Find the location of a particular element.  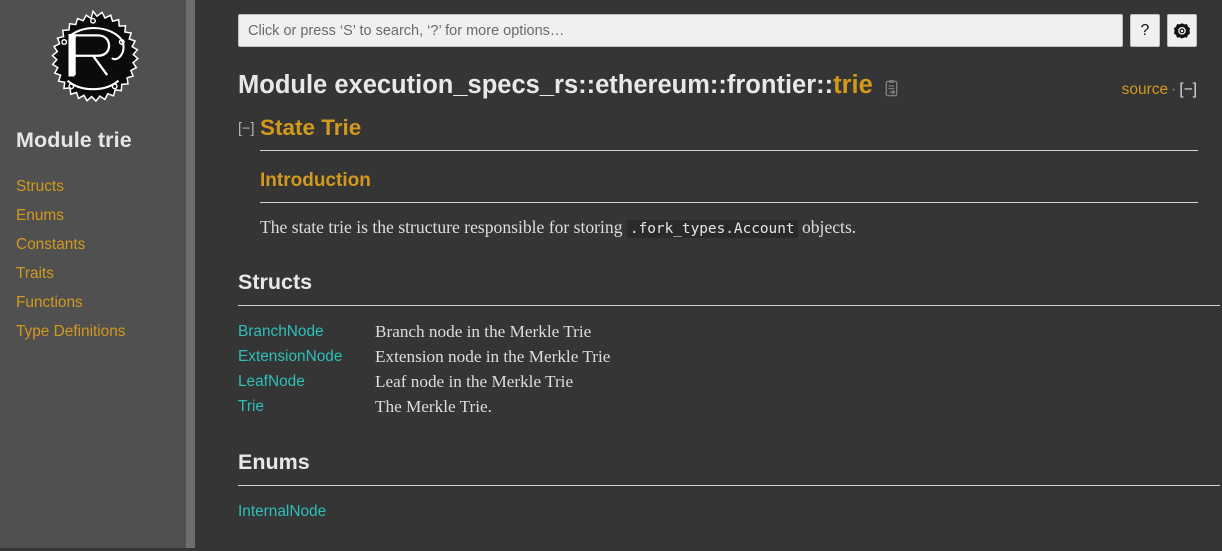

table-row: InternalNode is located at coordinates (306, 511).